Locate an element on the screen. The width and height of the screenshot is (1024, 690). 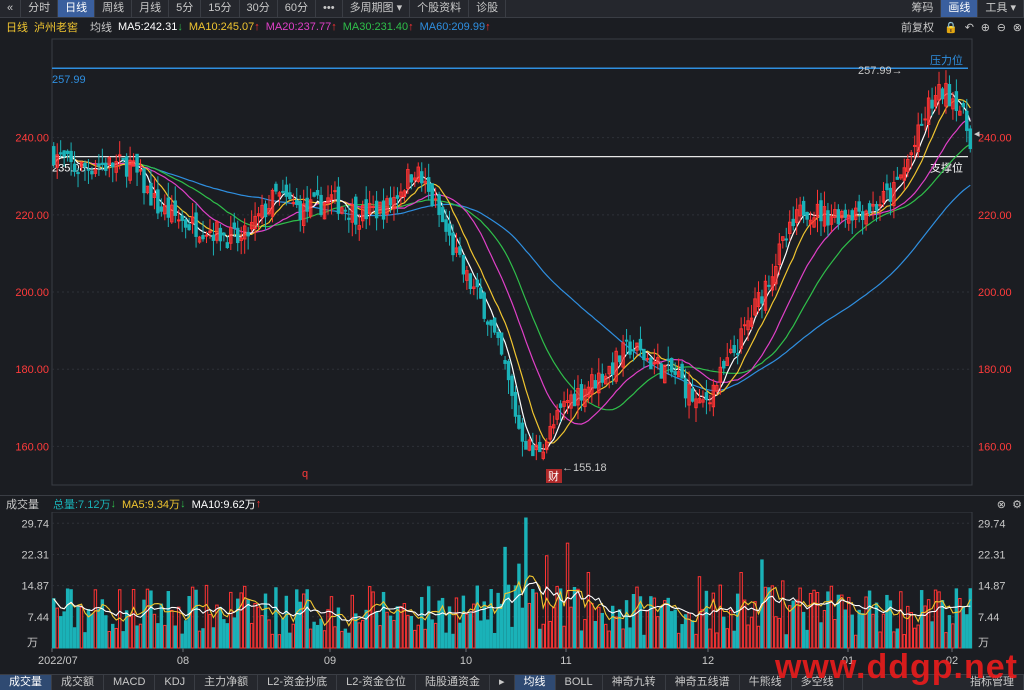
settings-icon: ⚙ is located at coordinates (1017, 504).